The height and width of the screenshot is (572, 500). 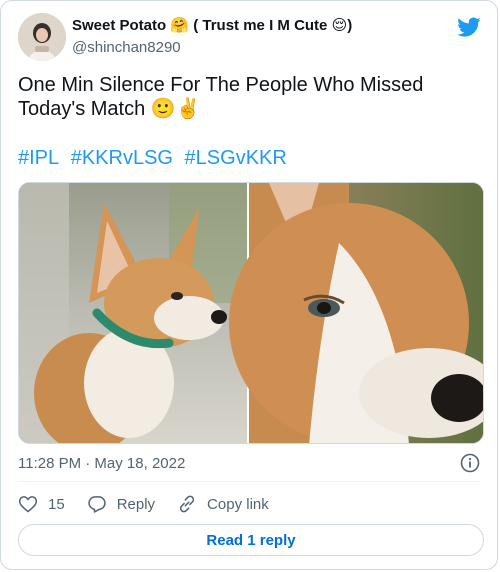 I want to click on avatar, so click(x=42, y=37).